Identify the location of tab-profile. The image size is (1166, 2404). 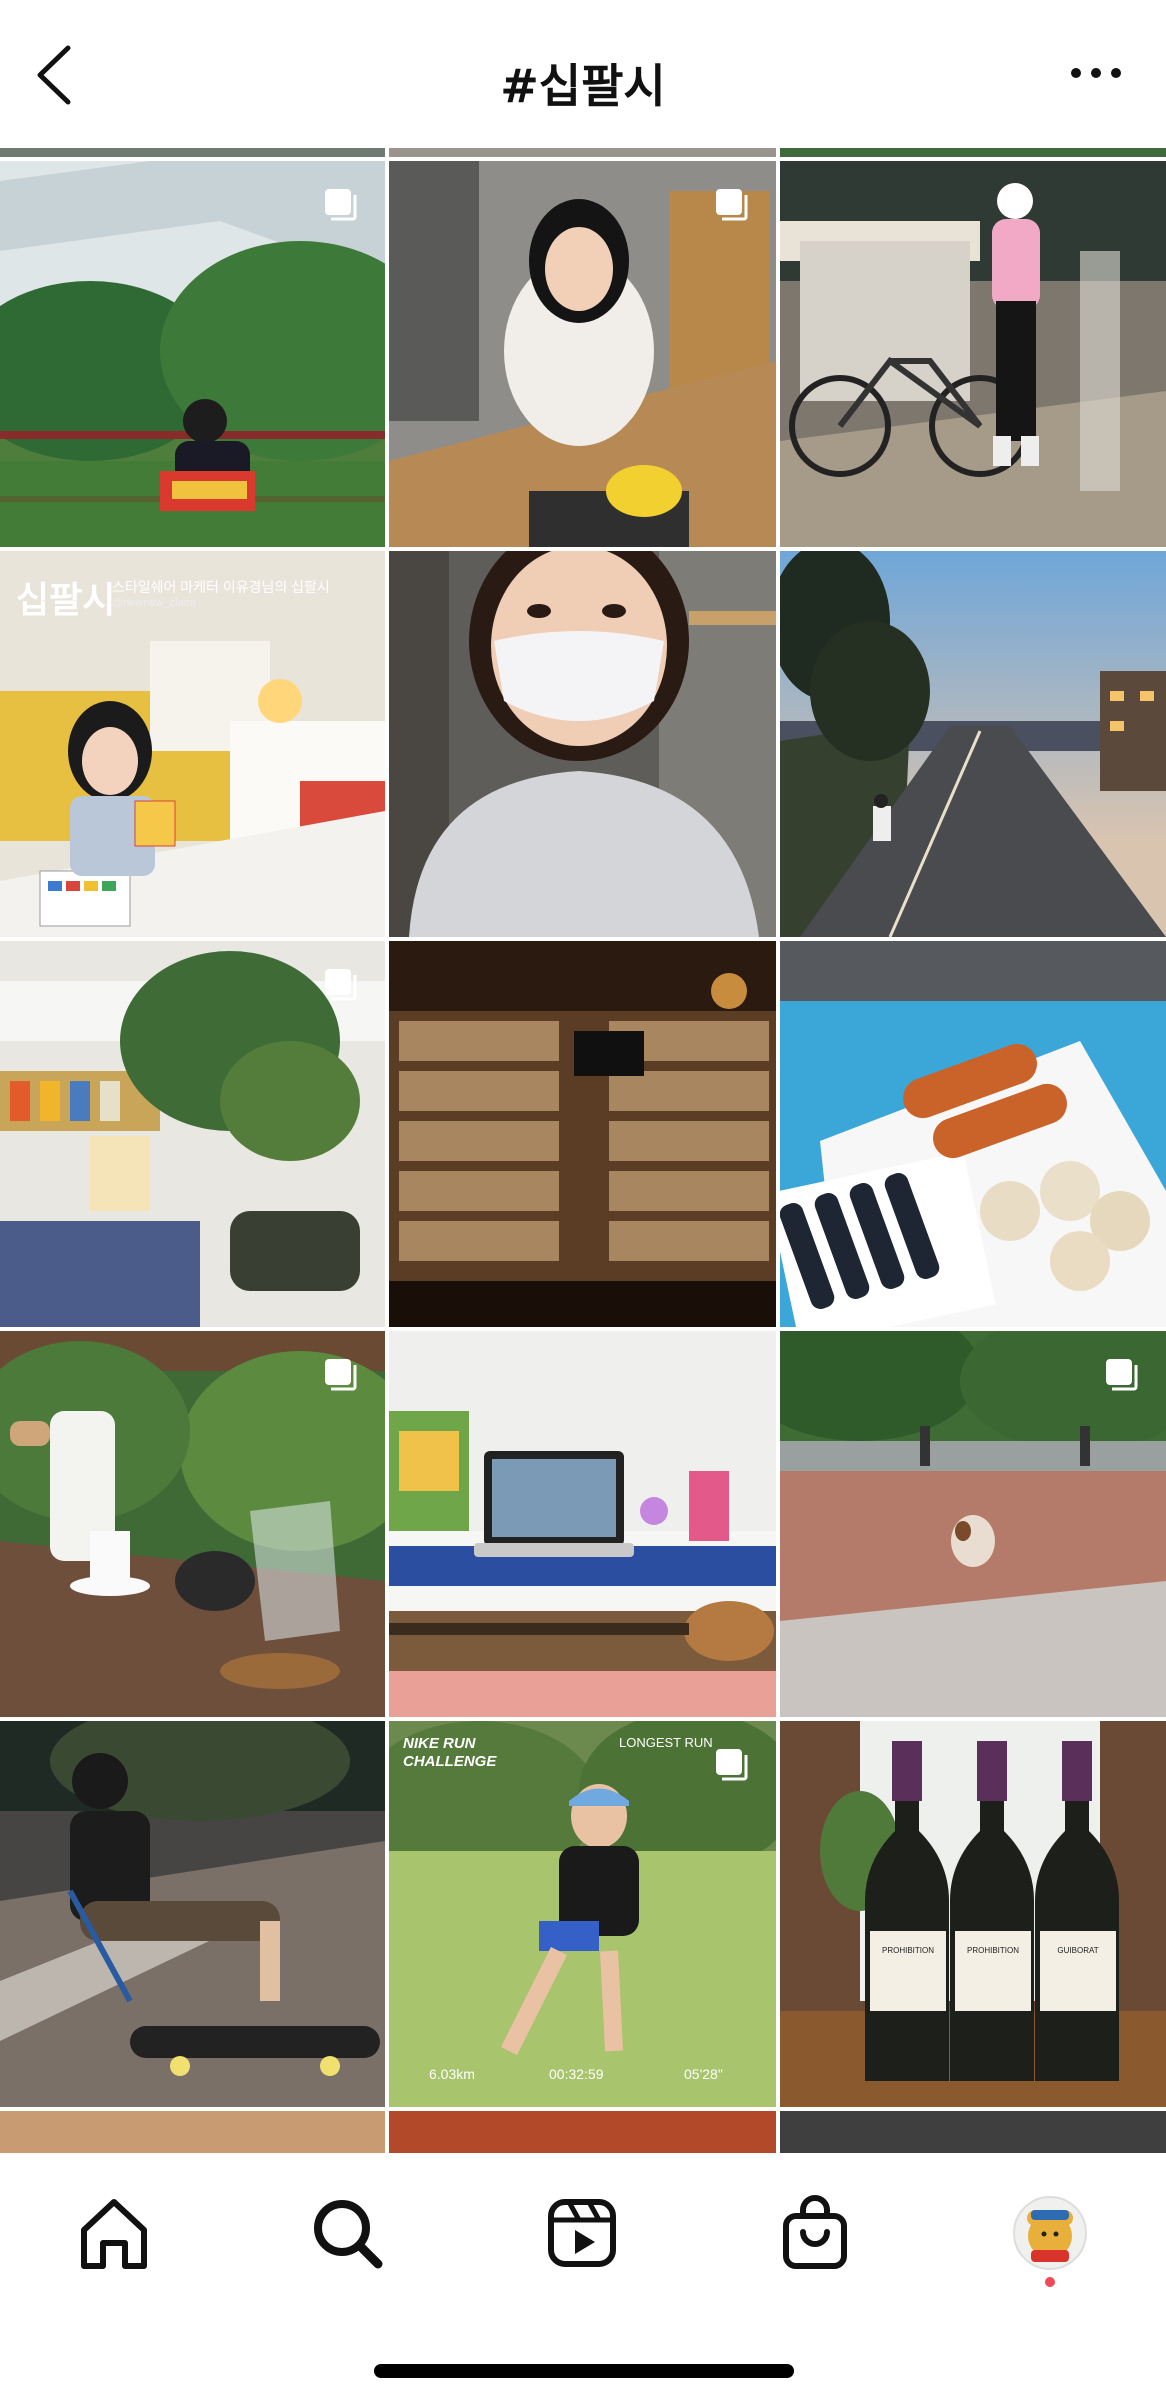
(1050, 2233).